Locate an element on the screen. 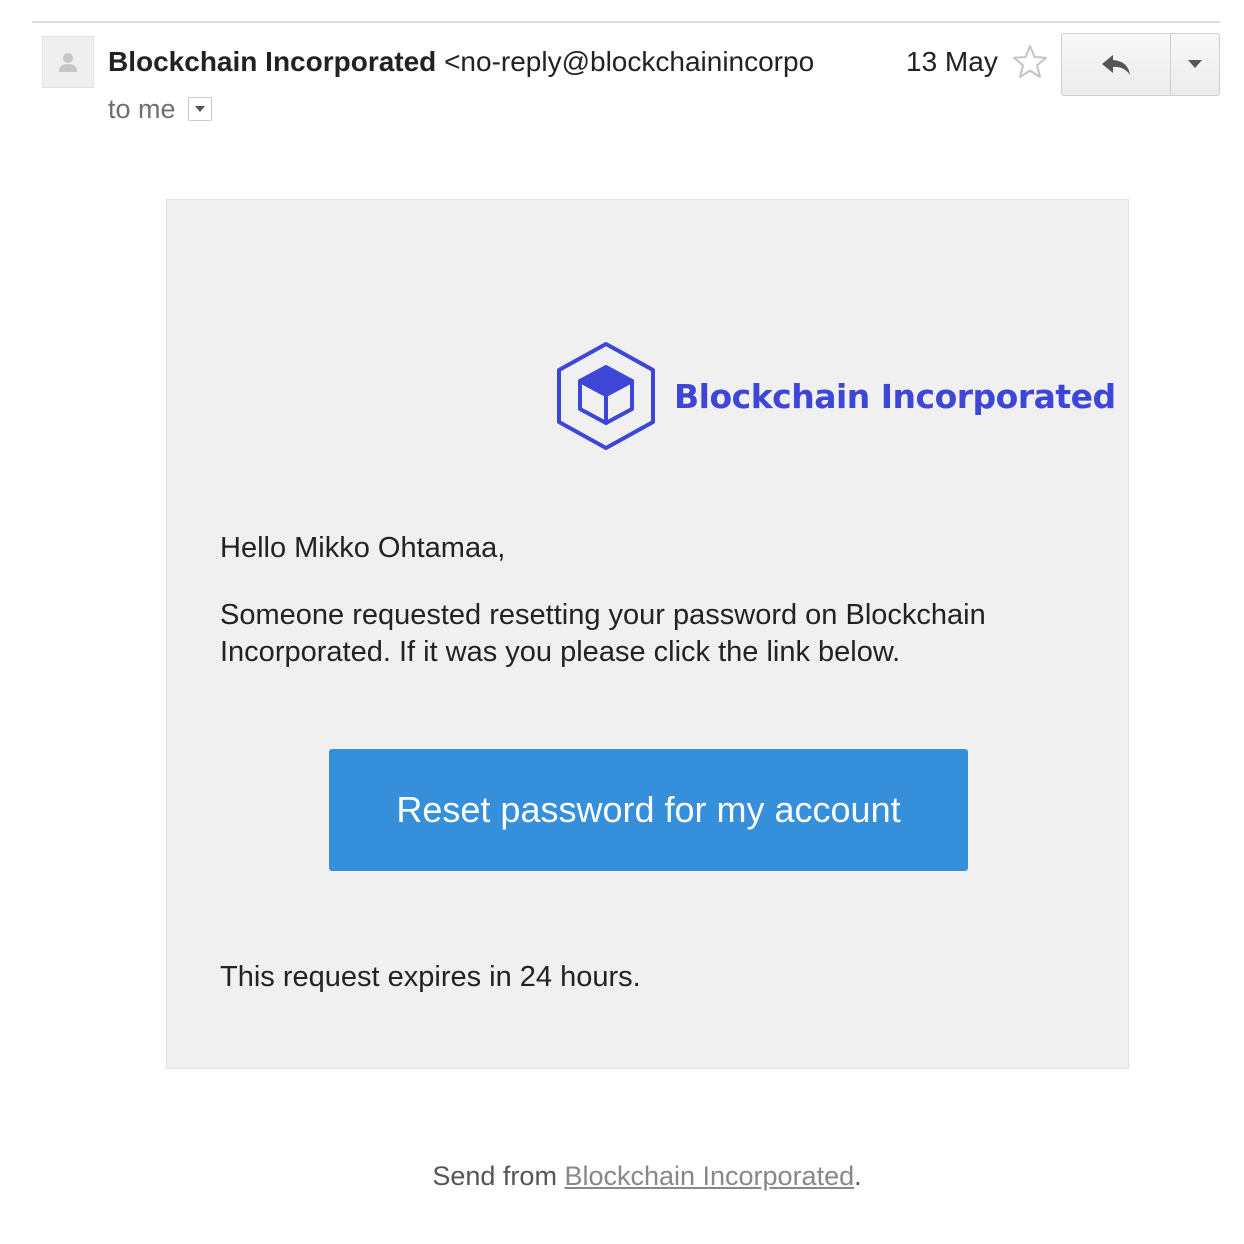 The height and width of the screenshot is (1244, 1244). email-footer: Send from Blockchain Incorporated. is located at coordinates (622, 1176).